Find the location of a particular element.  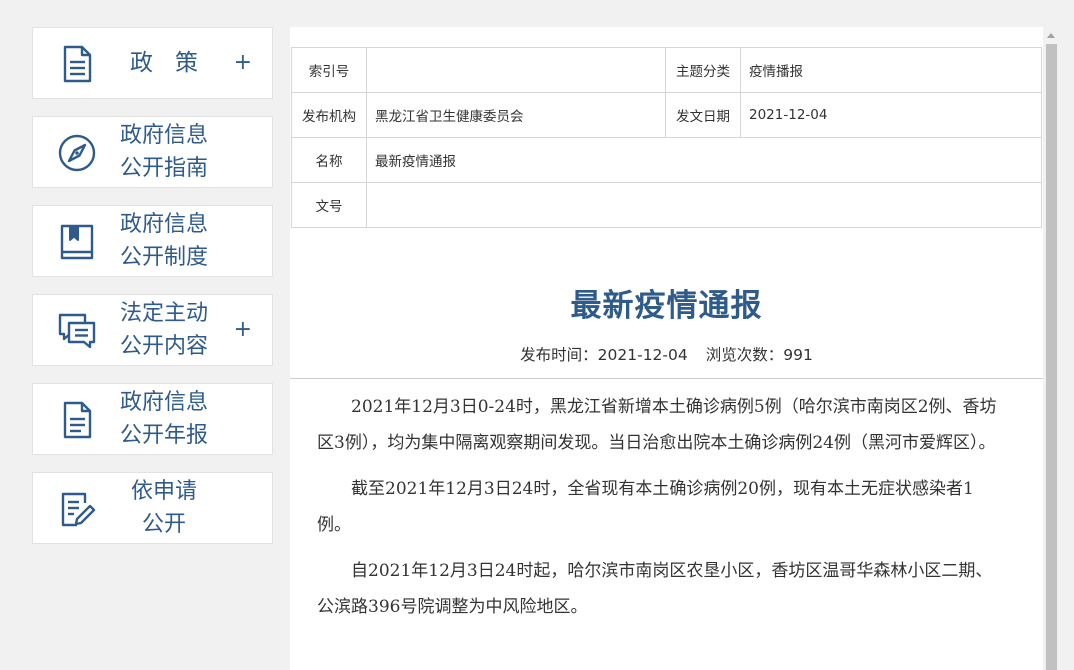

issuer-value: 黑龙江省卫生健康委员会 is located at coordinates (516, 115).